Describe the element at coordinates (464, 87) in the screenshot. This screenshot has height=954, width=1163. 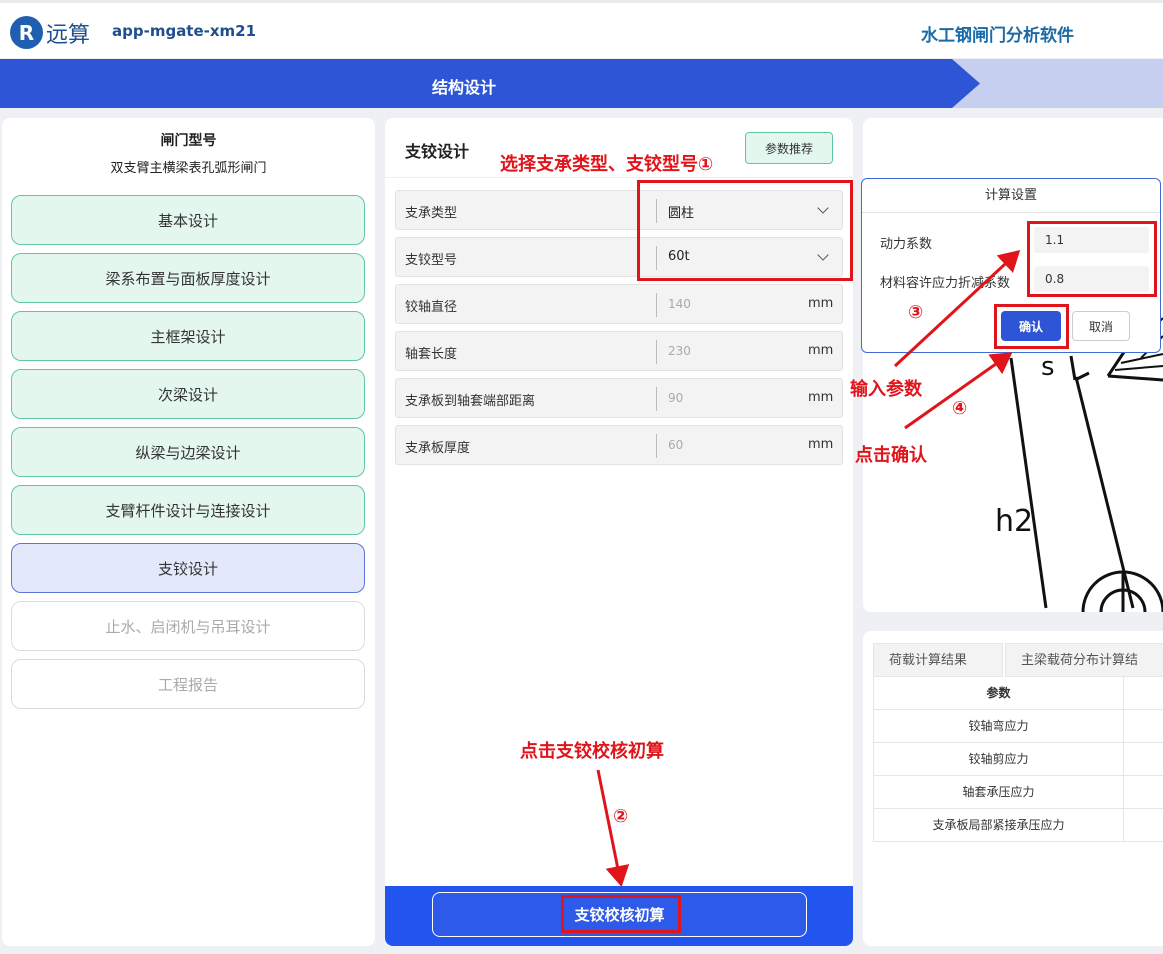
I see `step-label: 结构设计` at that location.